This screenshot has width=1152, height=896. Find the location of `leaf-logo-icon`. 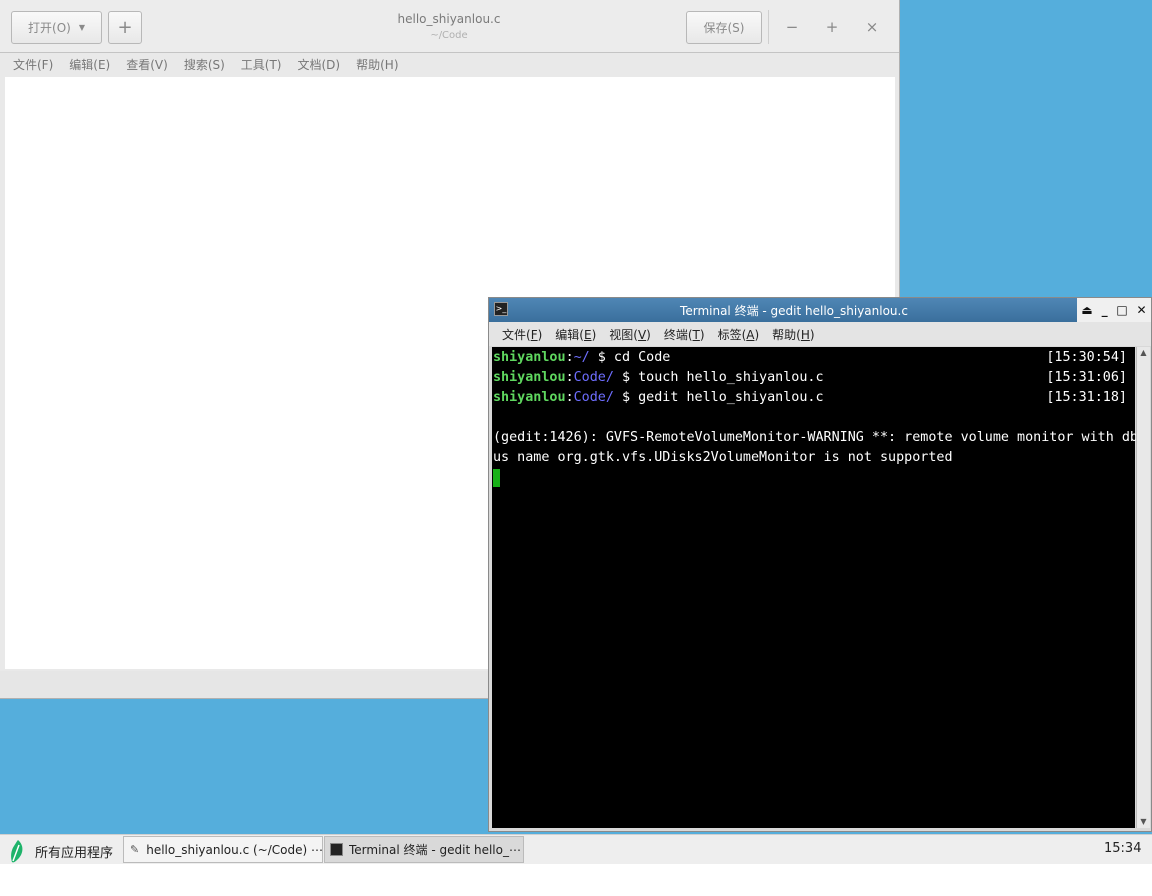

leaf-logo-icon is located at coordinates (17, 851).